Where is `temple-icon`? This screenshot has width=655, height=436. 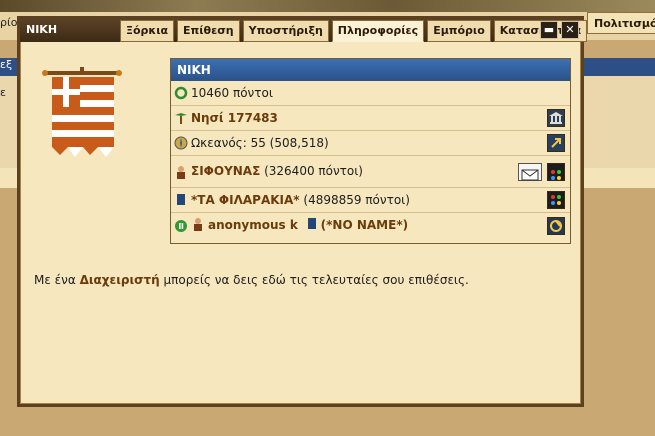 temple-icon is located at coordinates (556, 118).